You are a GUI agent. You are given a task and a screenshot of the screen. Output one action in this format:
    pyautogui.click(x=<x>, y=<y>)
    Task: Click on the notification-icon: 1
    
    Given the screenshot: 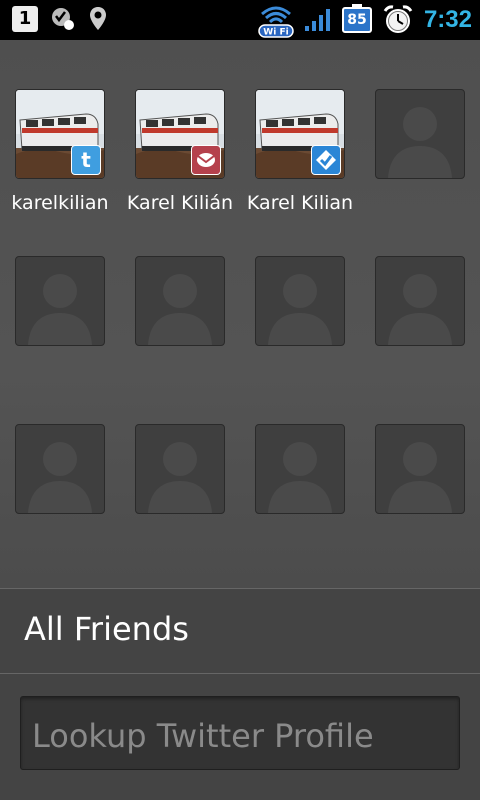 What is the action you would take?
    pyautogui.click(x=25, y=19)
    